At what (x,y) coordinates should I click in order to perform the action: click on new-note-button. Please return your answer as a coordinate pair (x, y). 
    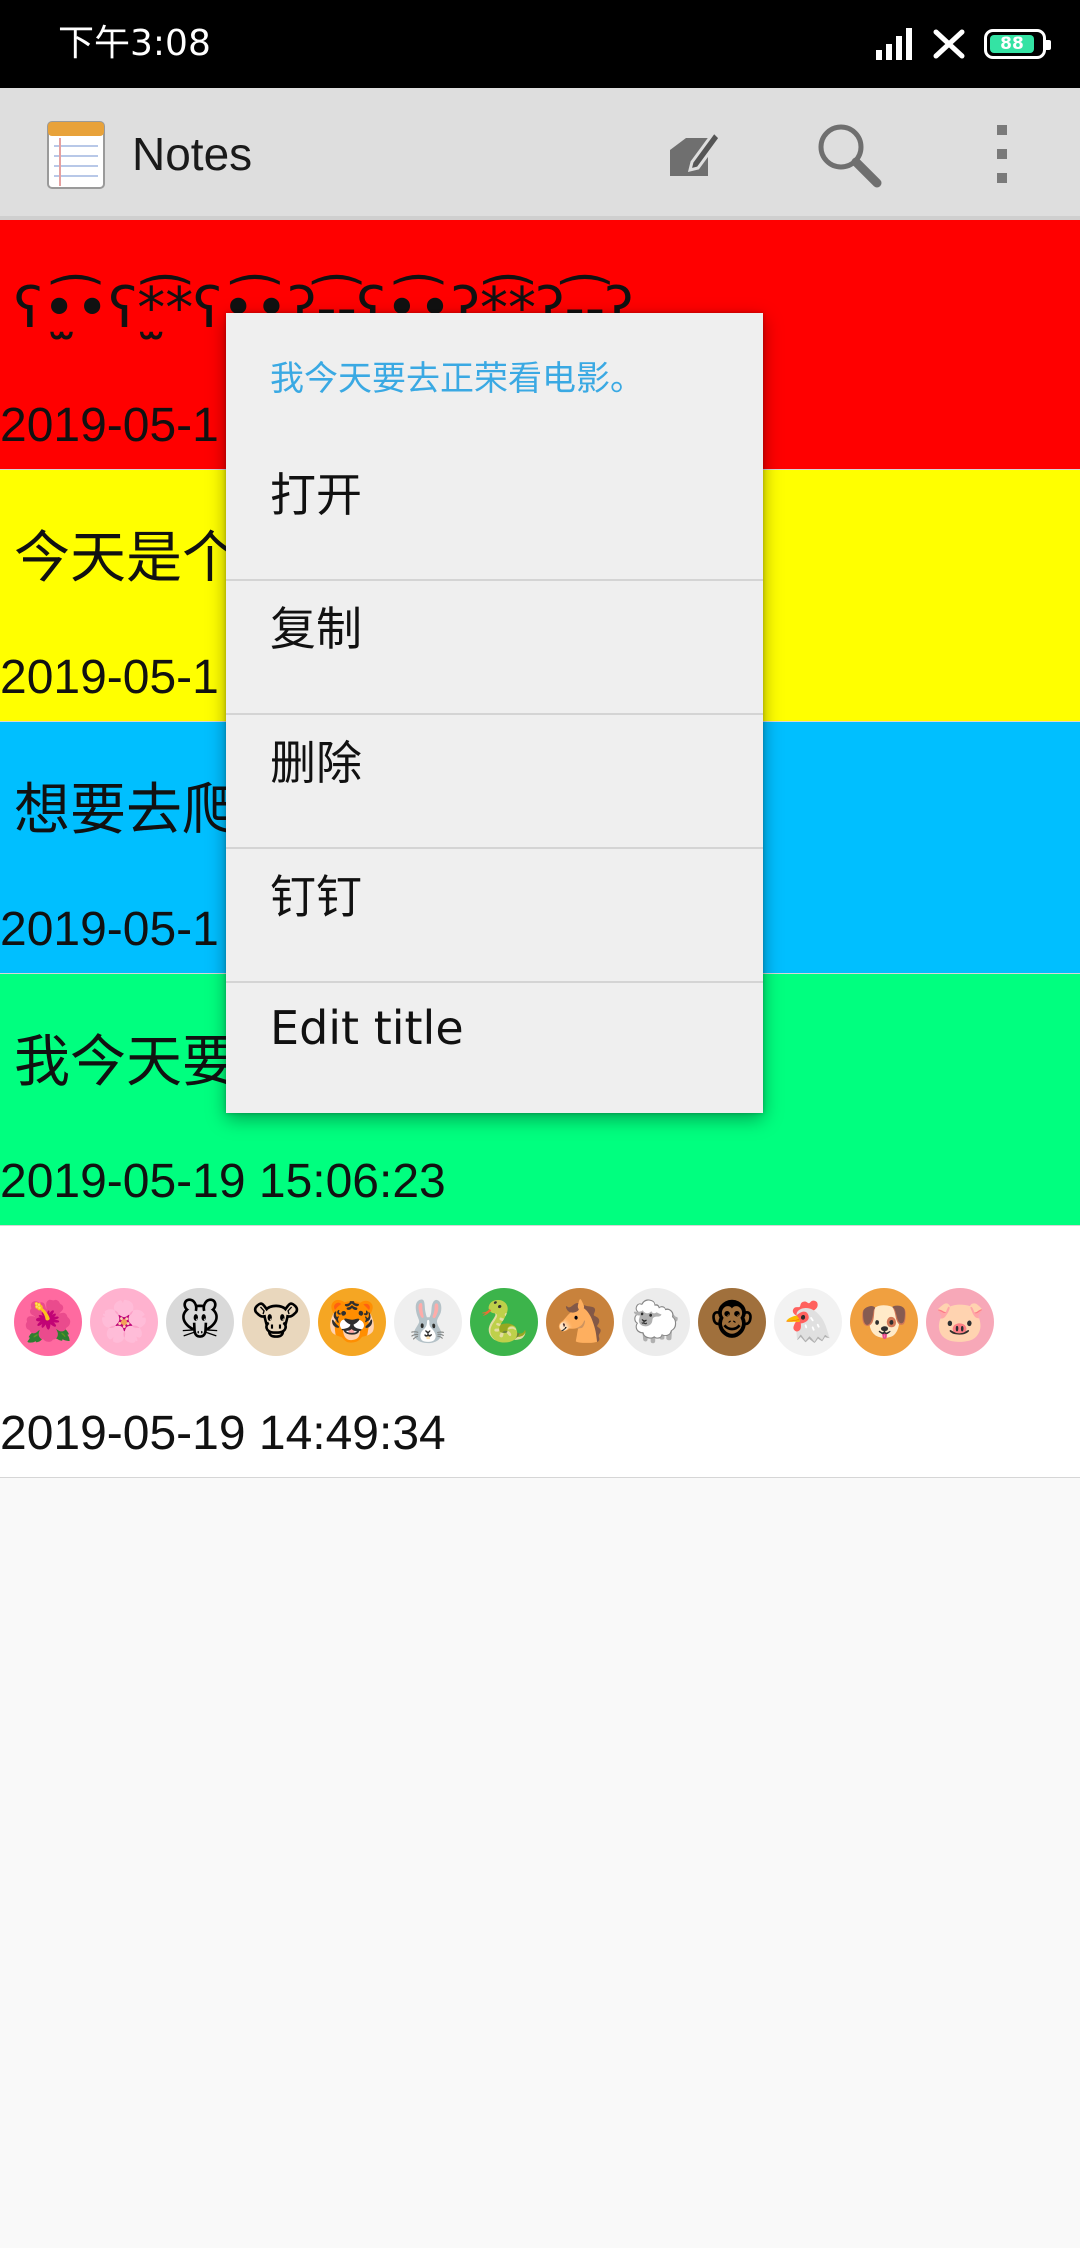
    Looking at the image, I should click on (694, 154).